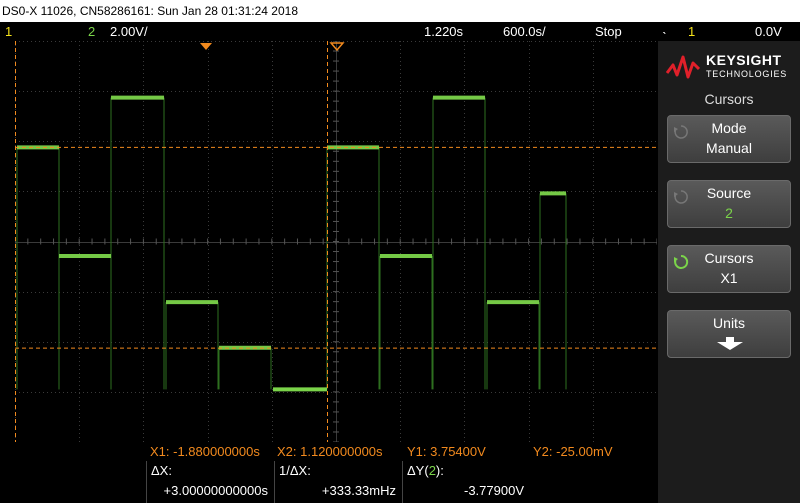  I want to click on delta-y-label: ΔY(2):, so click(425, 470).